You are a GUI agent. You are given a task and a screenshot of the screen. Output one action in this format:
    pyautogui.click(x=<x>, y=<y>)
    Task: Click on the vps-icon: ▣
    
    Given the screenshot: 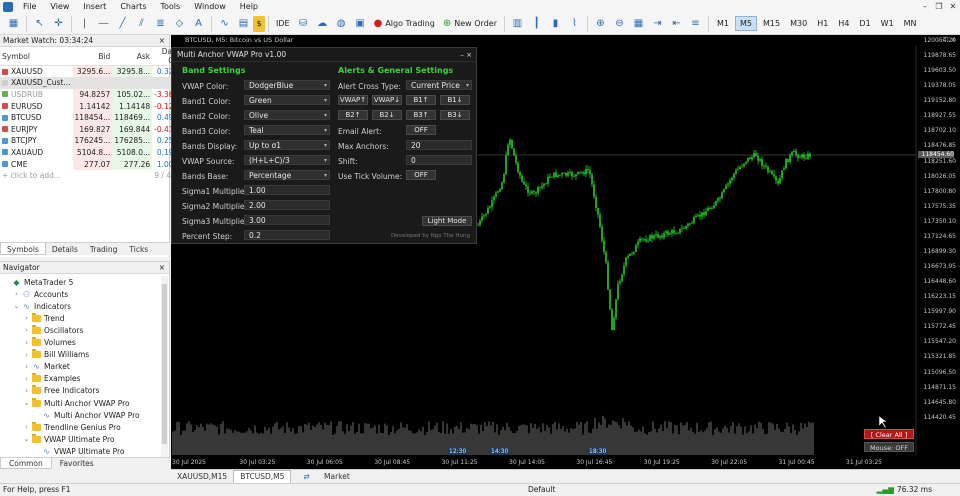 What is the action you would take?
    pyautogui.click(x=360, y=23)
    